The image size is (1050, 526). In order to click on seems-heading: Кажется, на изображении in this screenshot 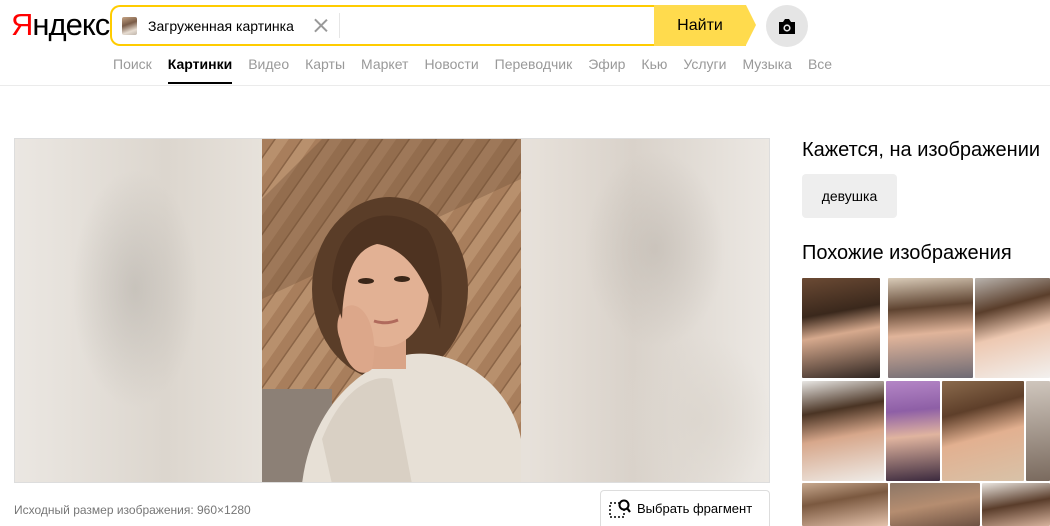, I will do `click(921, 150)`.